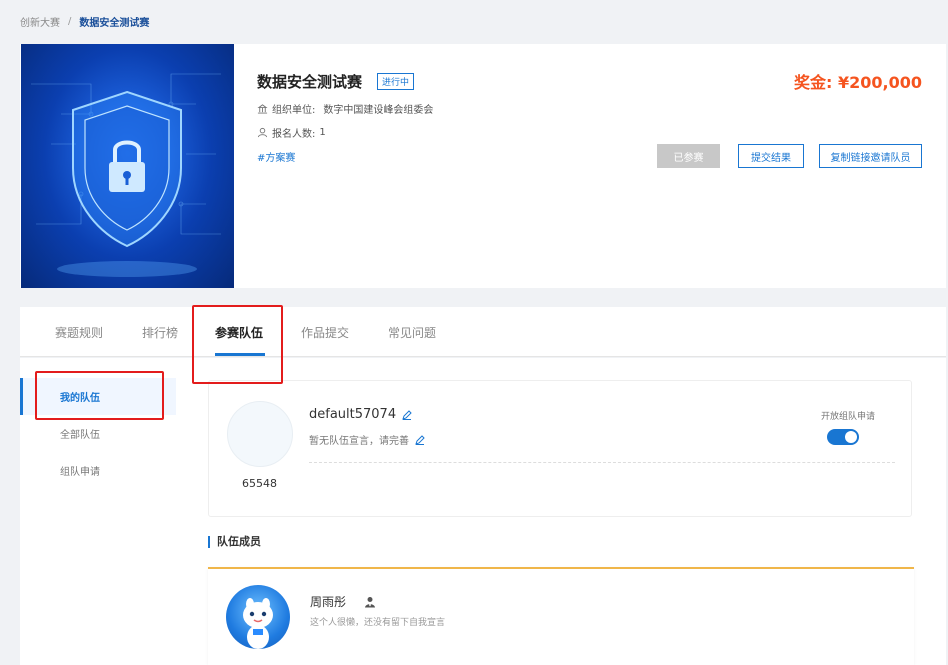 Image resolution: width=948 pixels, height=665 pixels. I want to click on organizer-row: 组织单位: 数字中国建设峰会组委会, so click(345, 108).